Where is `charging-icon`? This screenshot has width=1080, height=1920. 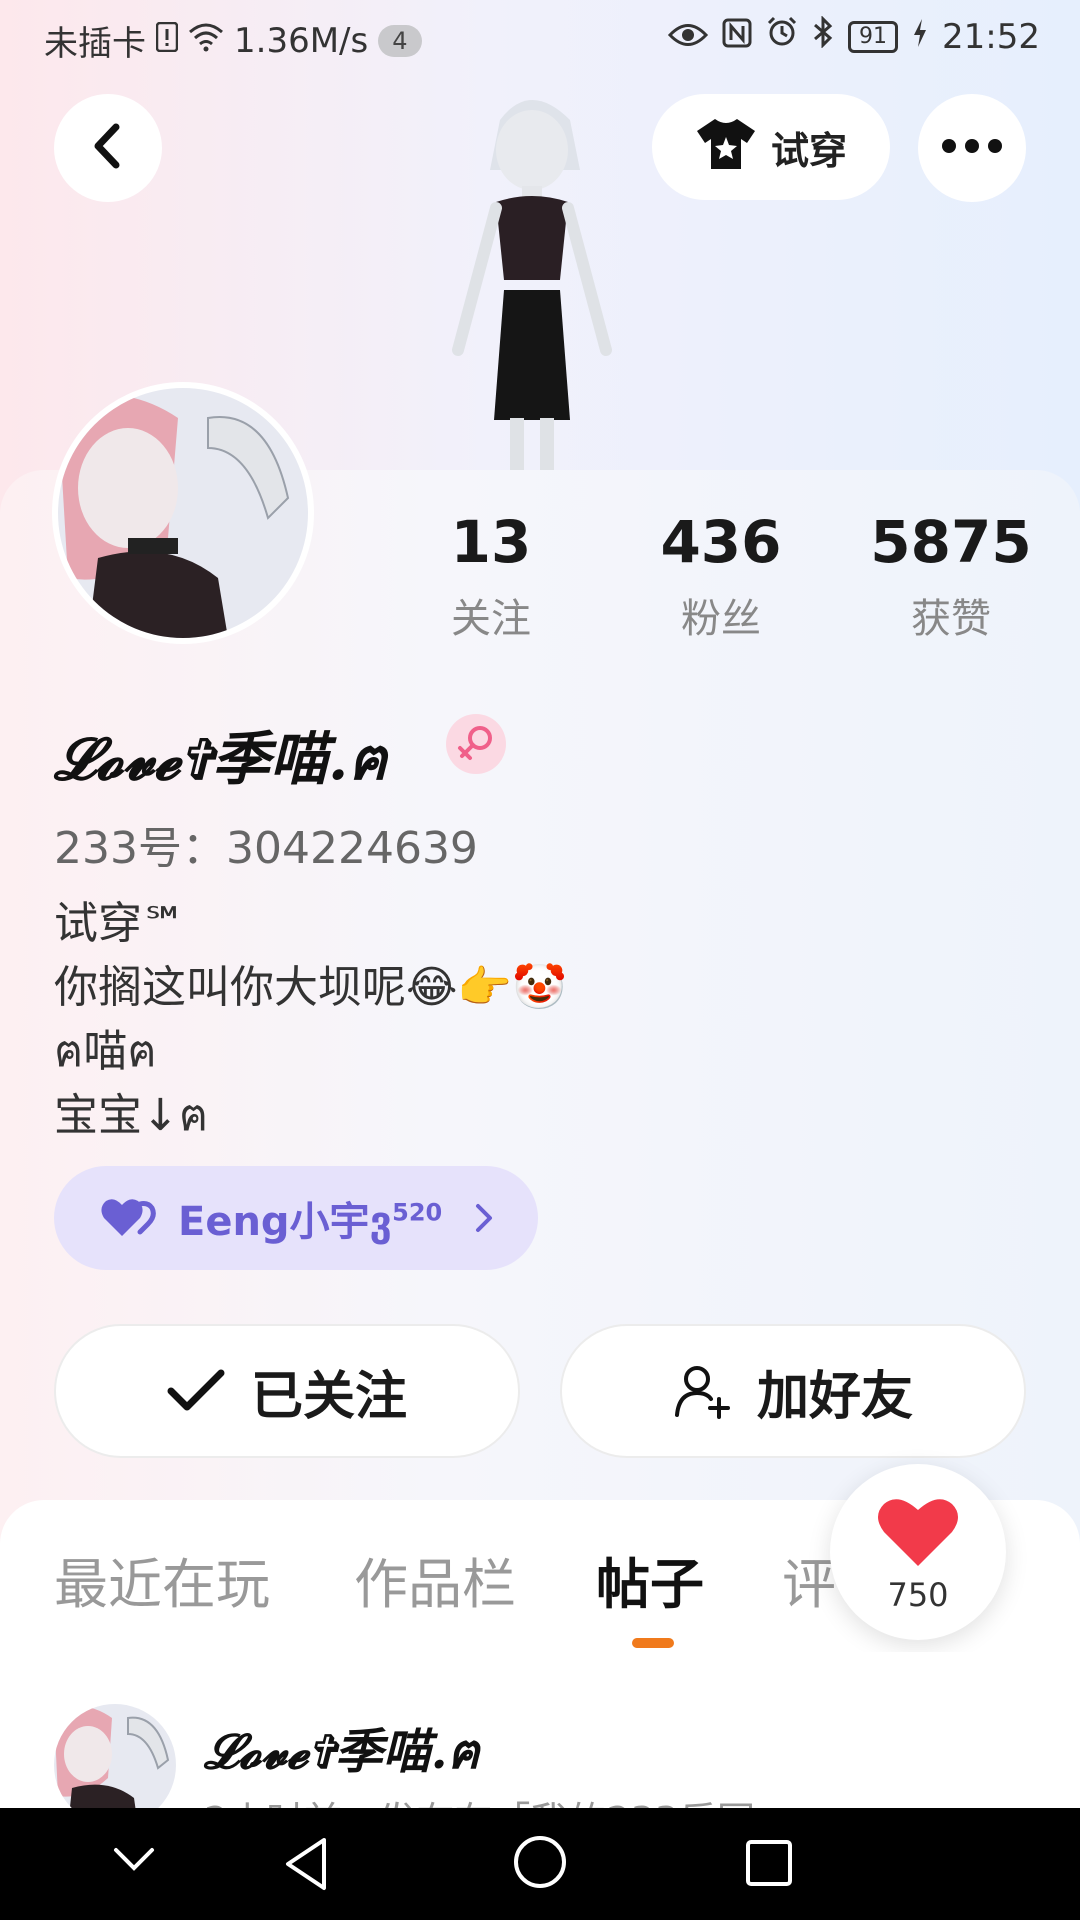
charging-icon is located at coordinates (920, 37).